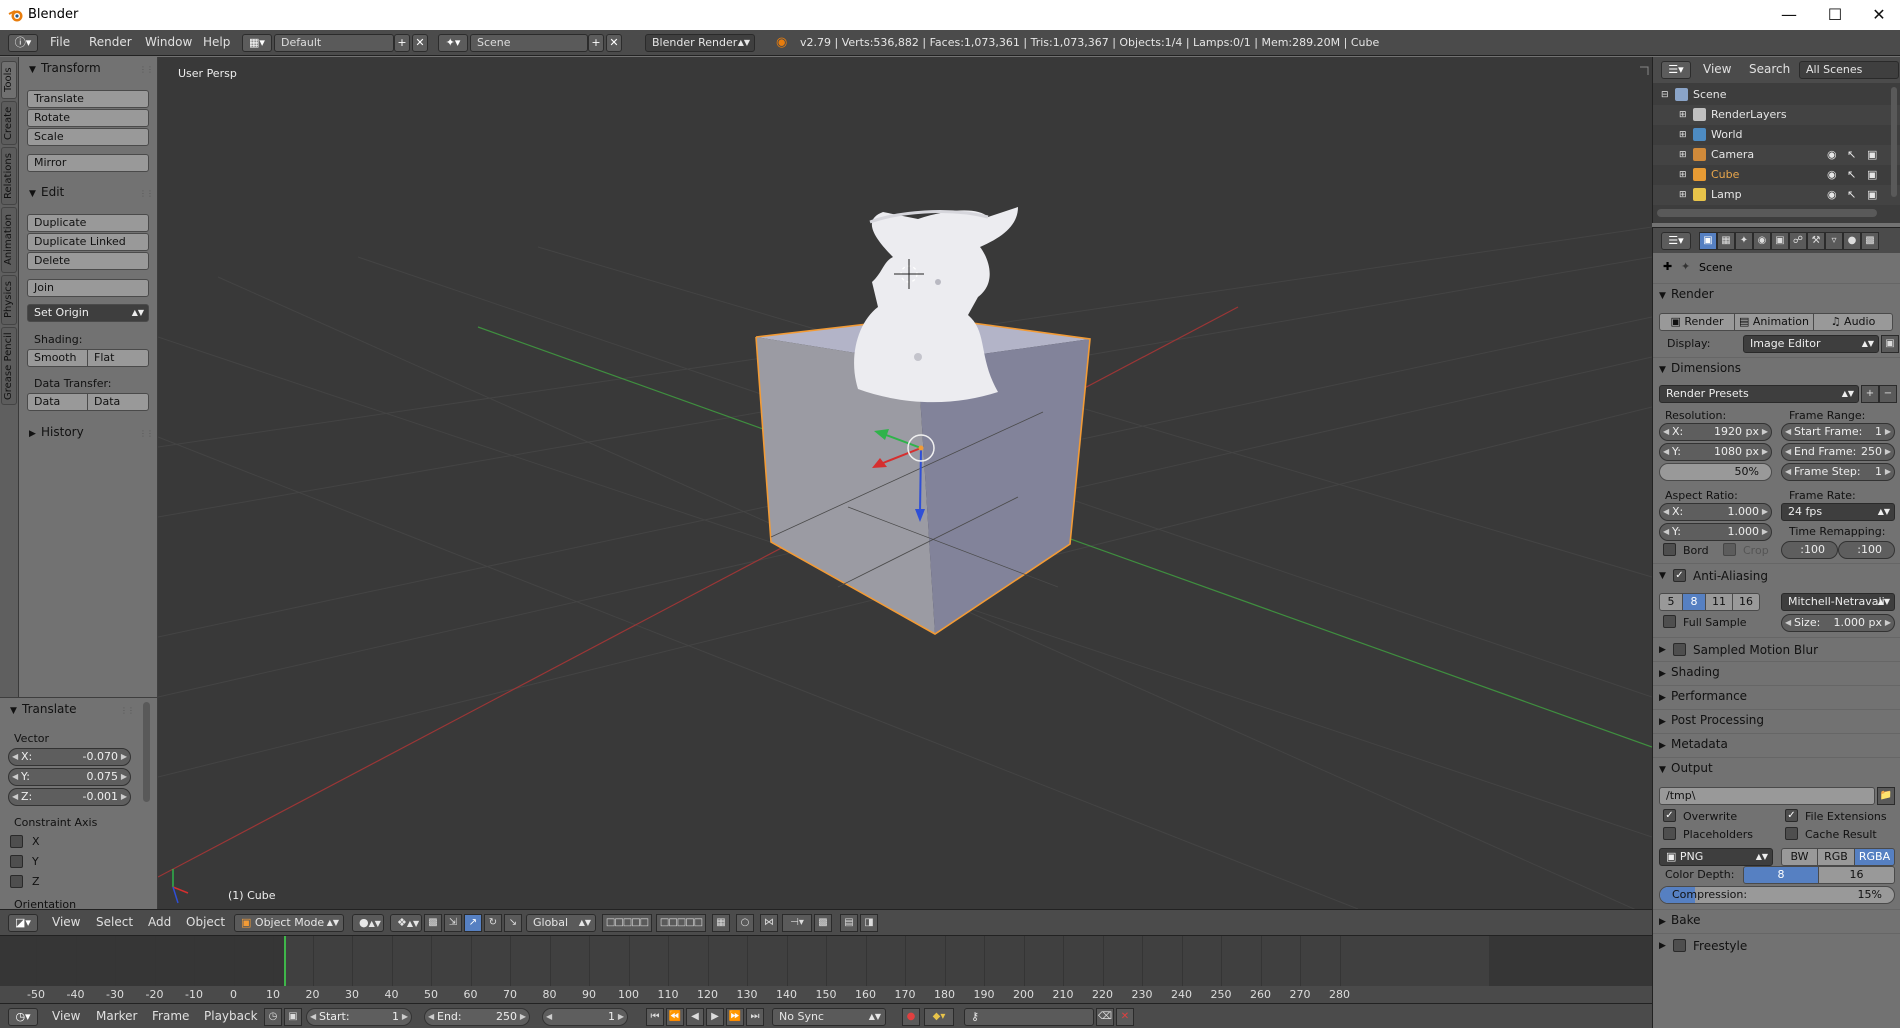 This screenshot has height=1028, width=1900. Describe the element at coordinates (1870, 394) in the screenshot. I see `add-preset-icon: +` at that location.